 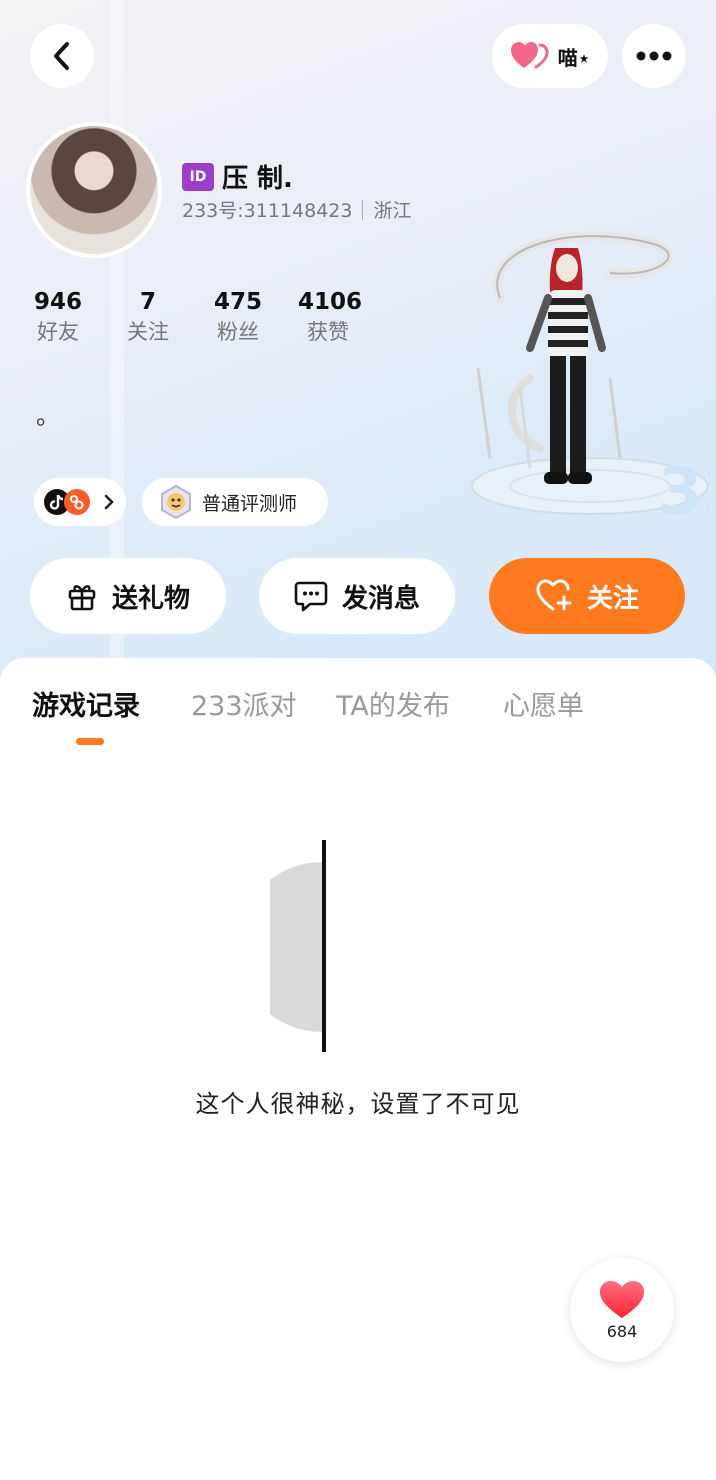 I want to click on chat-bubble-icon, so click(x=311, y=596).